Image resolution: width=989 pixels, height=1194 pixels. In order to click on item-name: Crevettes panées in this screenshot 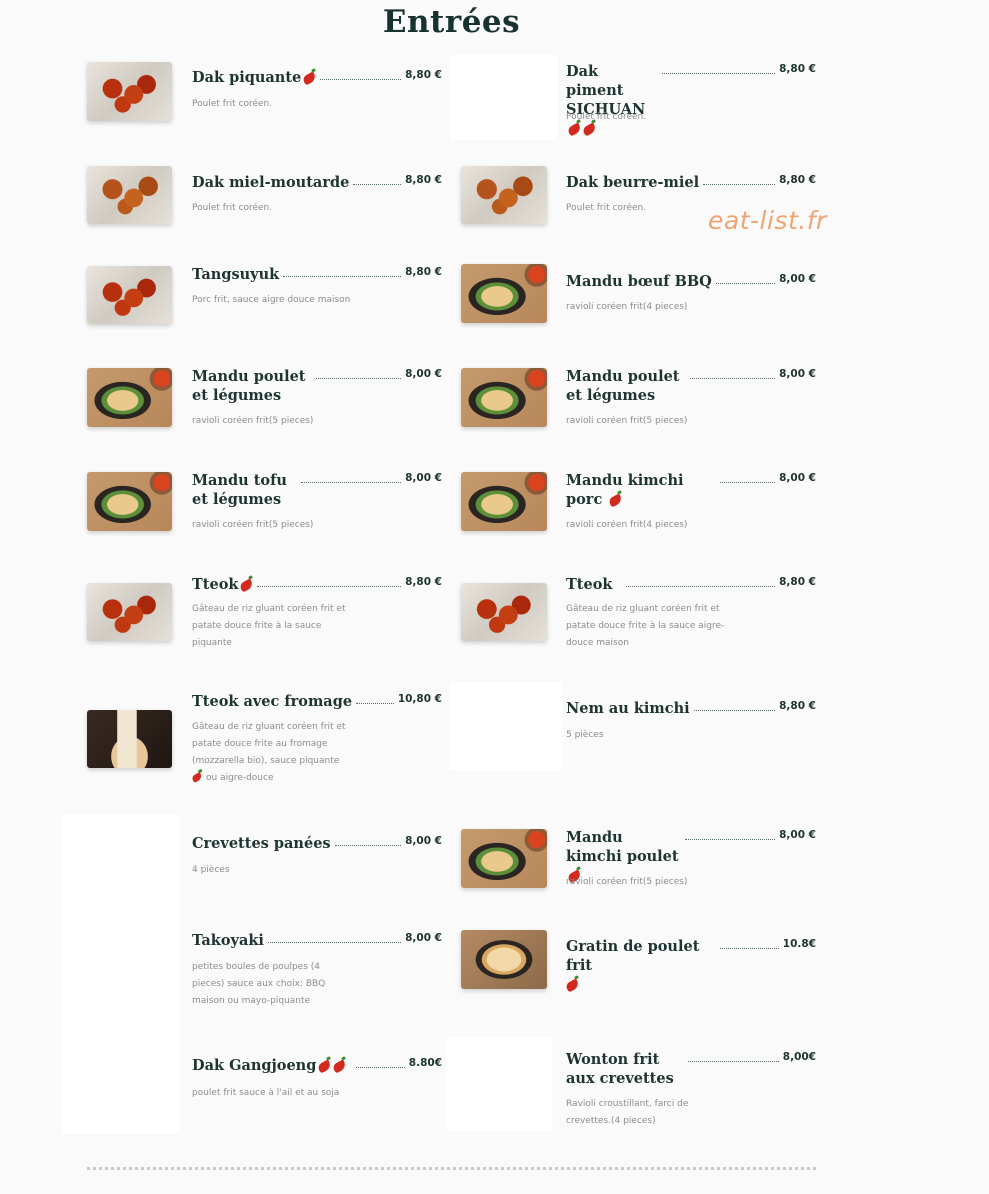, I will do `click(261, 843)`.